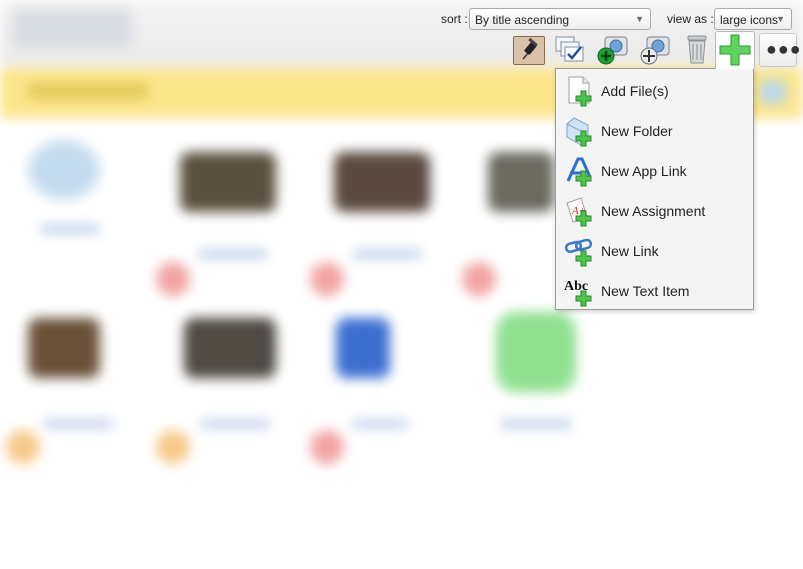 This screenshot has width=803, height=569. What do you see at coordinates (580, 171) in the screenshot?
I see `app-link-add-icon` at bounding box center [580, 171].